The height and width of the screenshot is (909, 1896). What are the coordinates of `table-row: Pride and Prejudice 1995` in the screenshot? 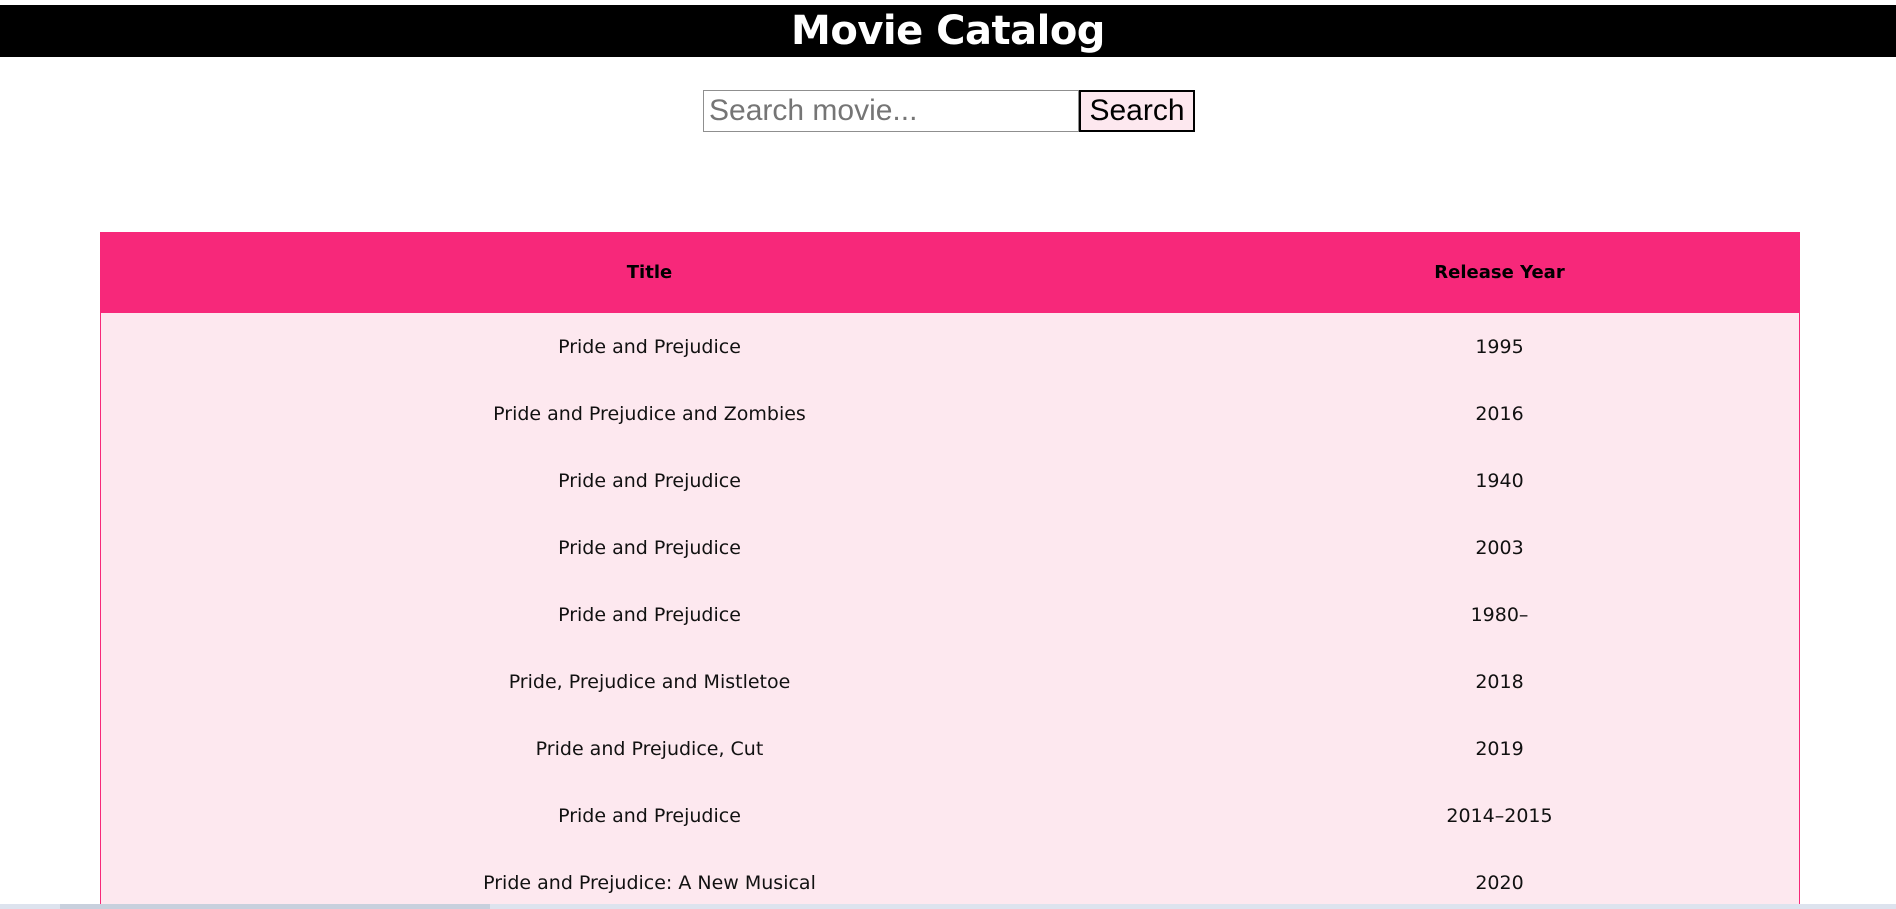 It's located at (950, 346).